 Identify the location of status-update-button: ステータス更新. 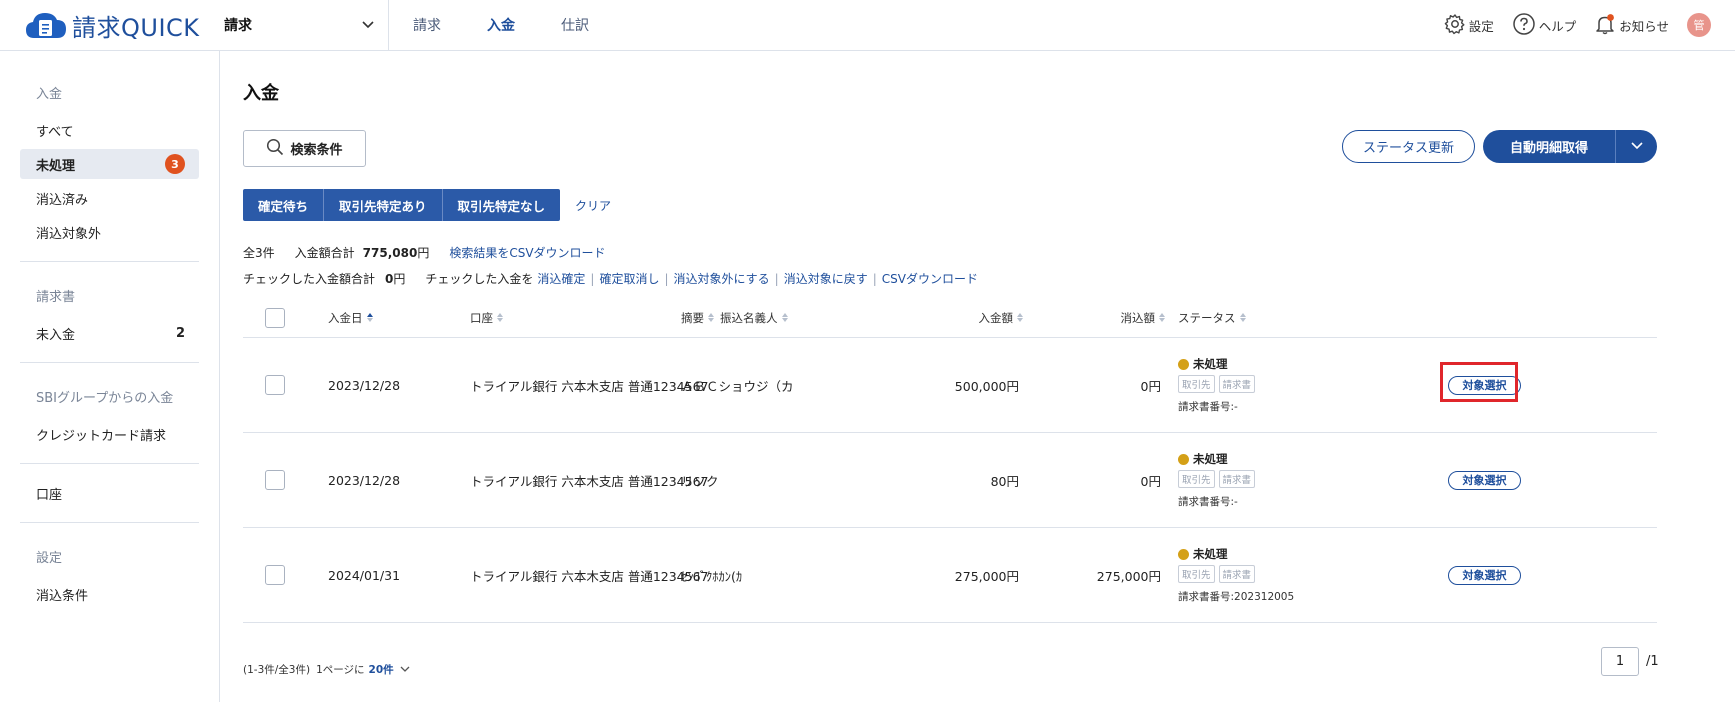
(1408, 146).